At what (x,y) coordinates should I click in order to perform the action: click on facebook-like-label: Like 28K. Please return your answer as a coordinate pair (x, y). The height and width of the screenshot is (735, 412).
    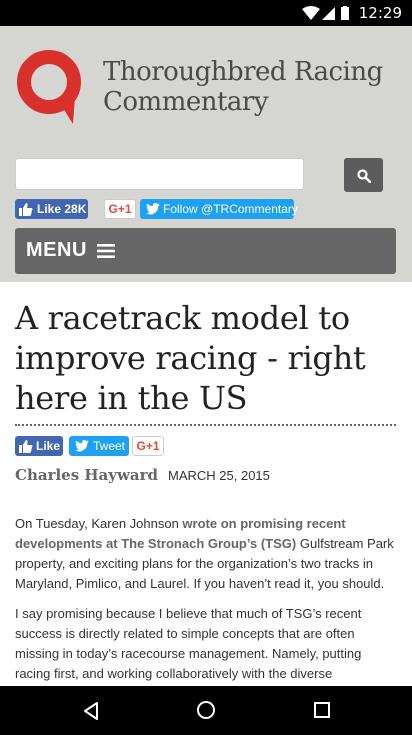
    Looking at the image, I should click on (62, 209).